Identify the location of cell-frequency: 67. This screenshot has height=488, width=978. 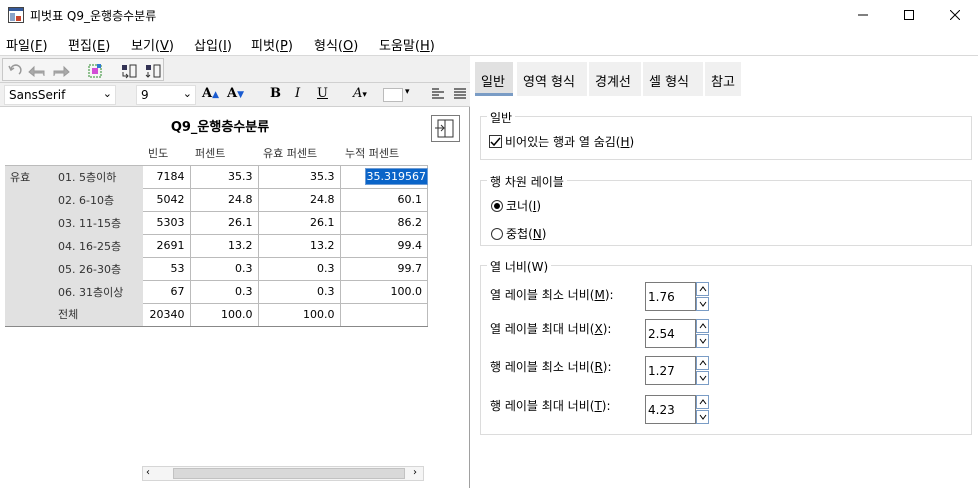
(167, 292).